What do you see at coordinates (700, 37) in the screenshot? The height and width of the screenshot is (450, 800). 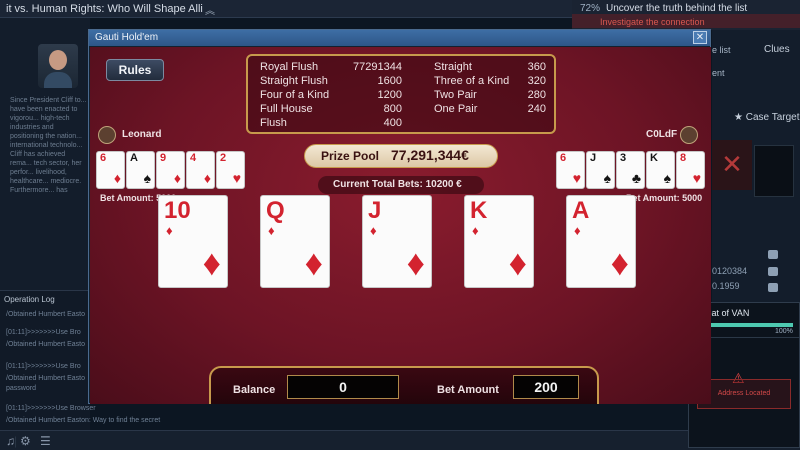 I see `close-icon: ✕` at bounding box center [700, 37].